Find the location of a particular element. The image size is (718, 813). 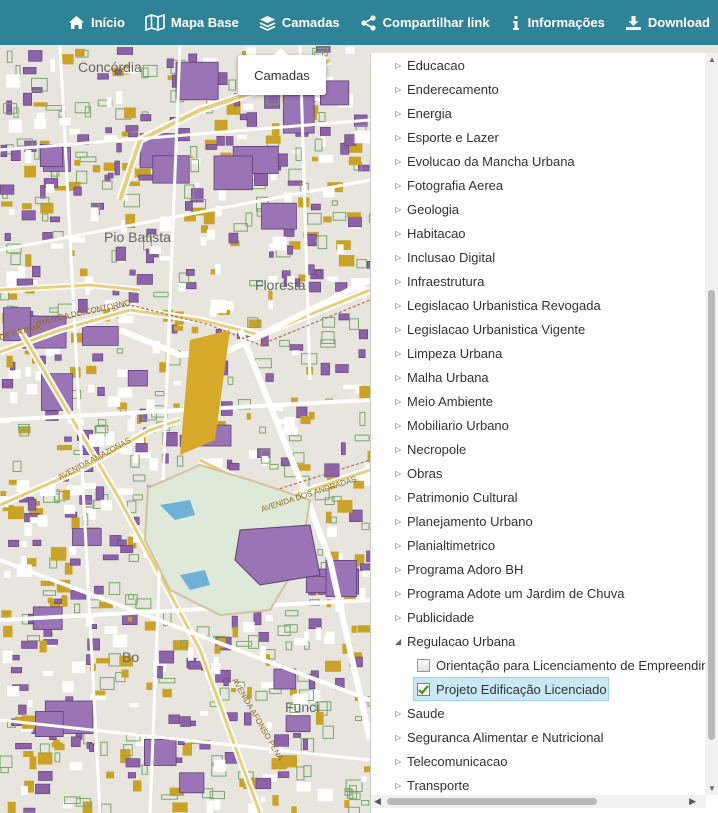

nav-compartilhar-label: Compartilhar link is located at coordinates (436, 22).